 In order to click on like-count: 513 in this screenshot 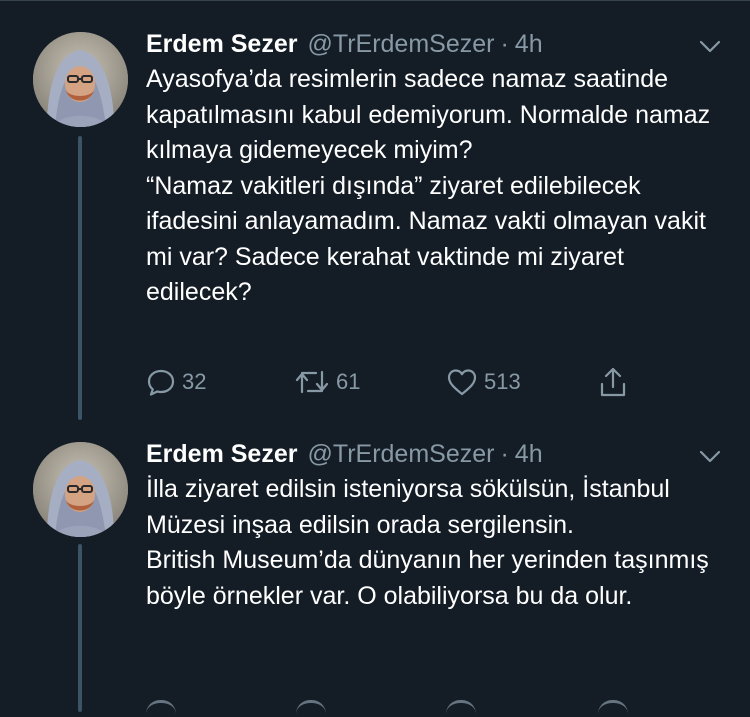, I will do `click(502, 381)`.